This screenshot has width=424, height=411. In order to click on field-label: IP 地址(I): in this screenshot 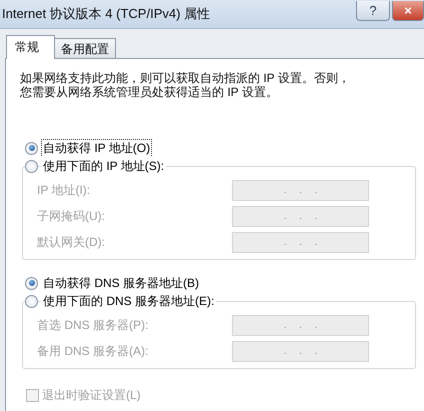, I will do `click(64, 190)`.